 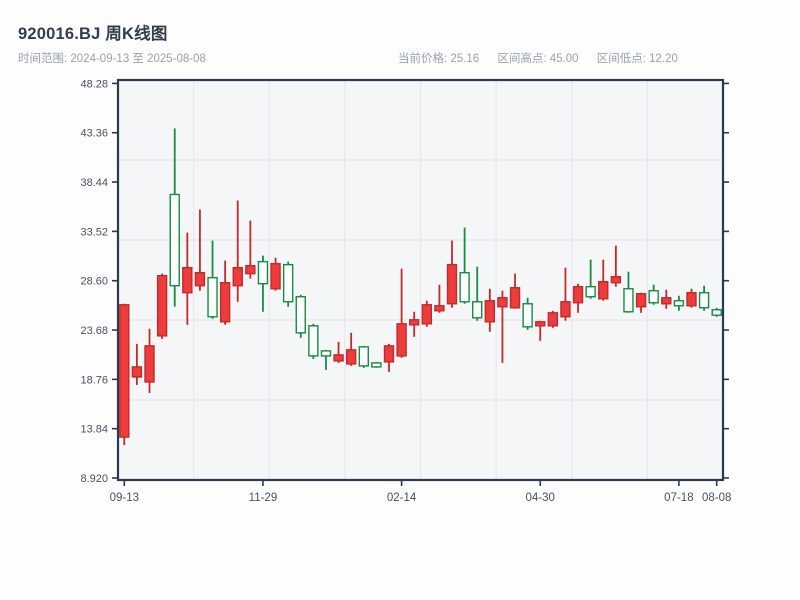 I want to click on x-tick-label: 07-18, so click(x=678, y=498).